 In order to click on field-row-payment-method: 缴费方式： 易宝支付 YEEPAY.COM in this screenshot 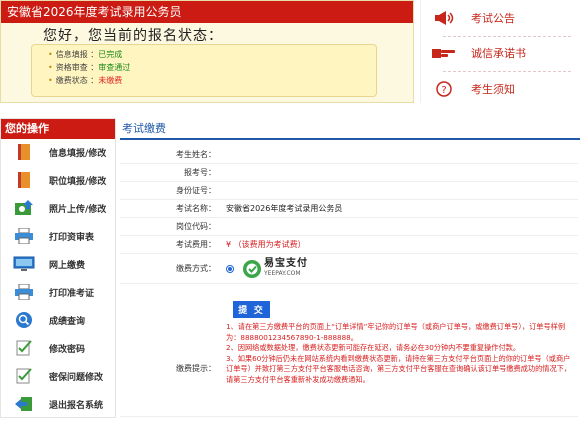, I will do `click(349, 269)`.